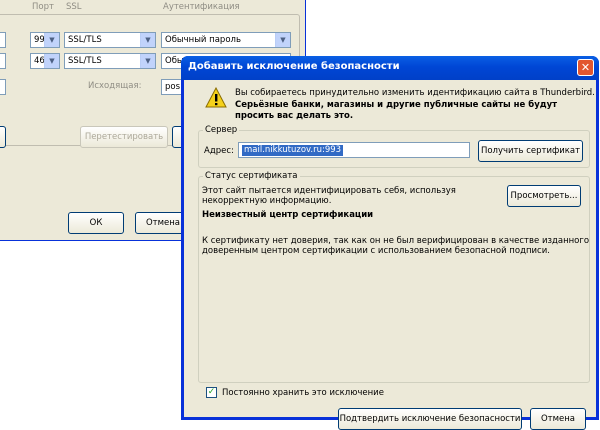 The height and width of the screenshot is (430, 600). I want to click on advanced-button, so click(3, 137).